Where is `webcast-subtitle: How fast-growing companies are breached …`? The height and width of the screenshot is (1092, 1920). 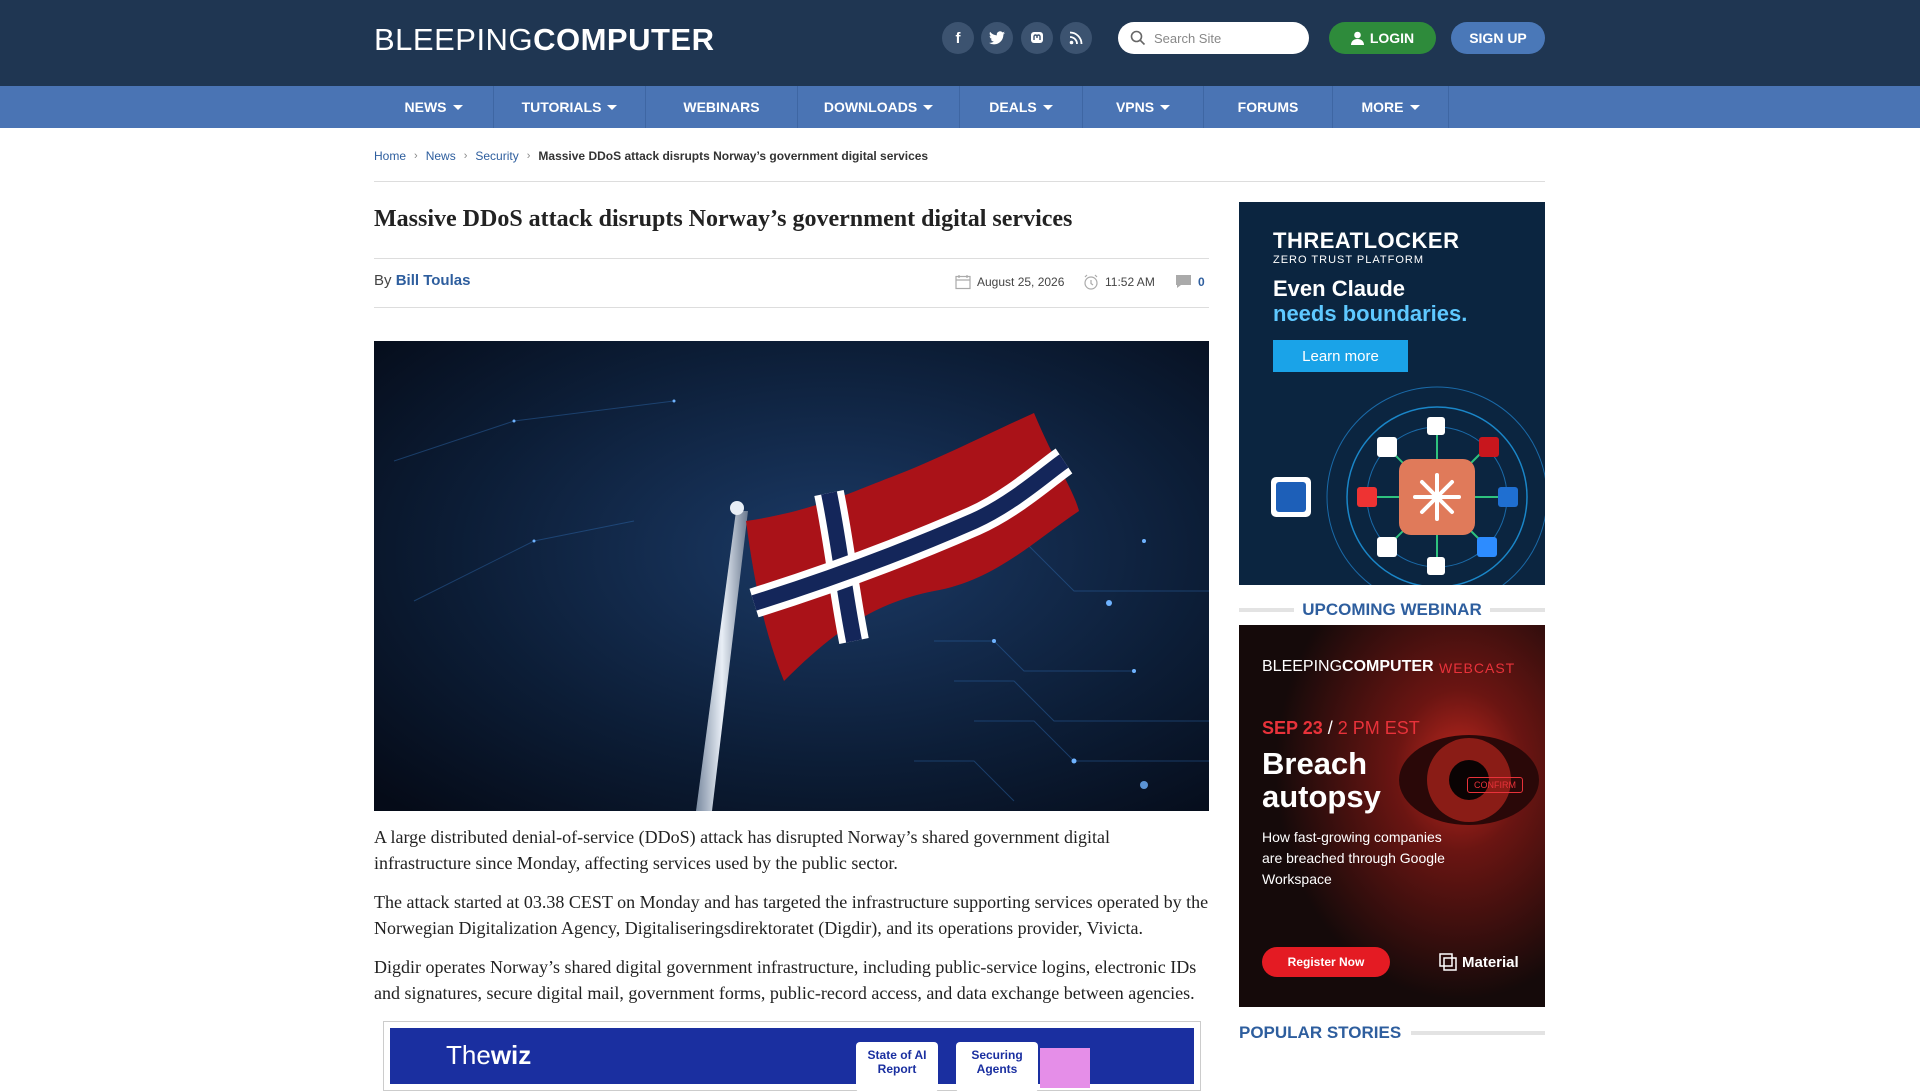
webcast-subtitle: How fast-growing companies are breached … is located at coordinates (1353, 858).